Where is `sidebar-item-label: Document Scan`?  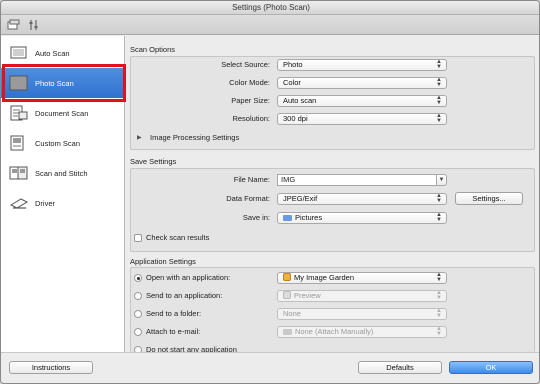 sidebar-item-label: Document Scan is located at coordinates (62, 113).